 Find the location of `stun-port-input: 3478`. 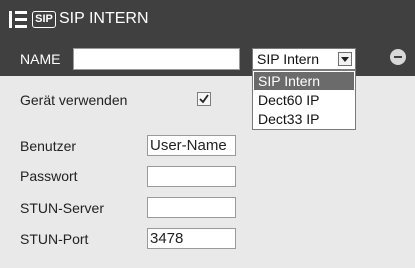

stun-port-input: 3478 is located at coordinates (191, 238).